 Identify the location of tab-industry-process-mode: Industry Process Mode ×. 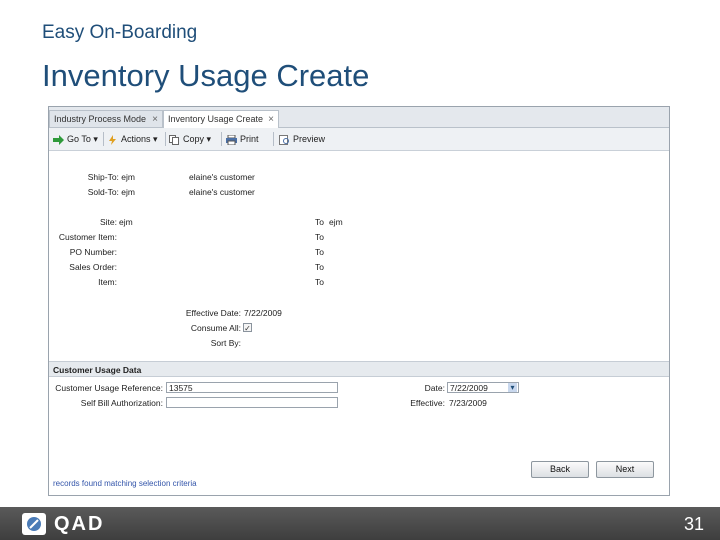
(106, 118).